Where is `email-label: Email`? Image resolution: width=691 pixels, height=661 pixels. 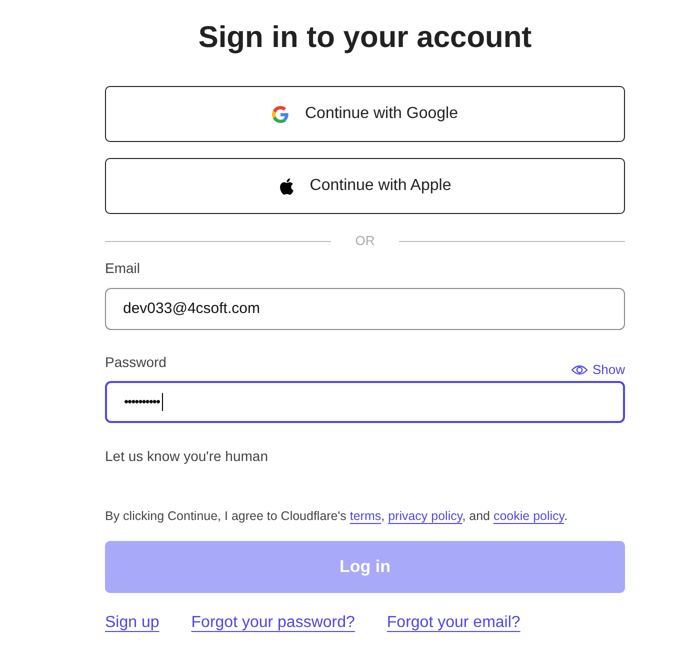 email-label: Email is located at coordinates (123, 268).